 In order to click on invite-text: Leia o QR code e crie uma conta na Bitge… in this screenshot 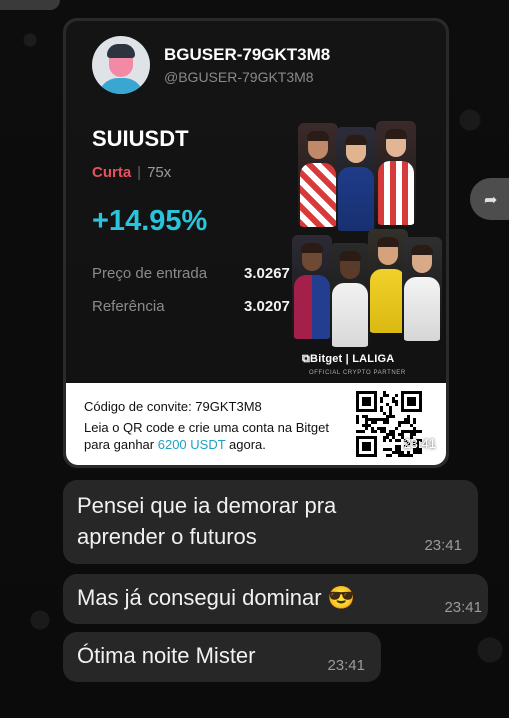, I will do `click(214, 436)`.